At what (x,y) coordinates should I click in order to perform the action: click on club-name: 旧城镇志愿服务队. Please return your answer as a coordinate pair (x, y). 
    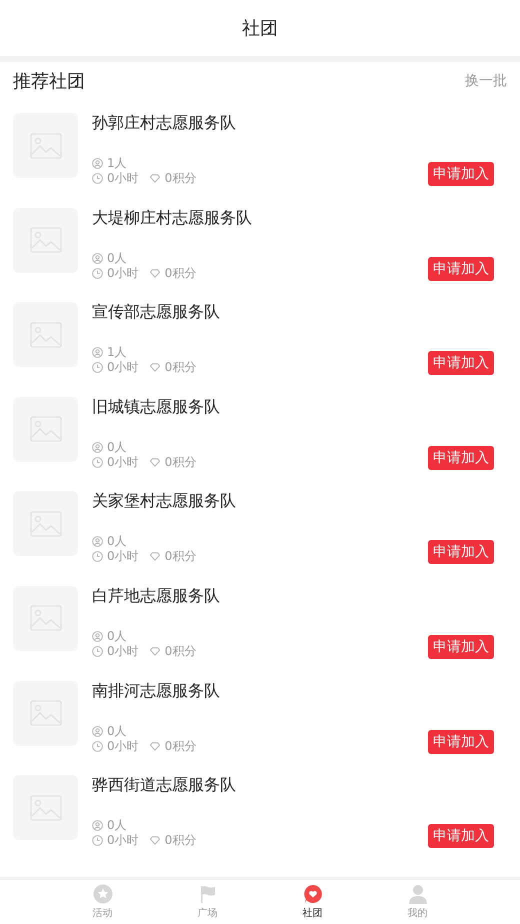
    Looking at the image, I should click on (156, 406).